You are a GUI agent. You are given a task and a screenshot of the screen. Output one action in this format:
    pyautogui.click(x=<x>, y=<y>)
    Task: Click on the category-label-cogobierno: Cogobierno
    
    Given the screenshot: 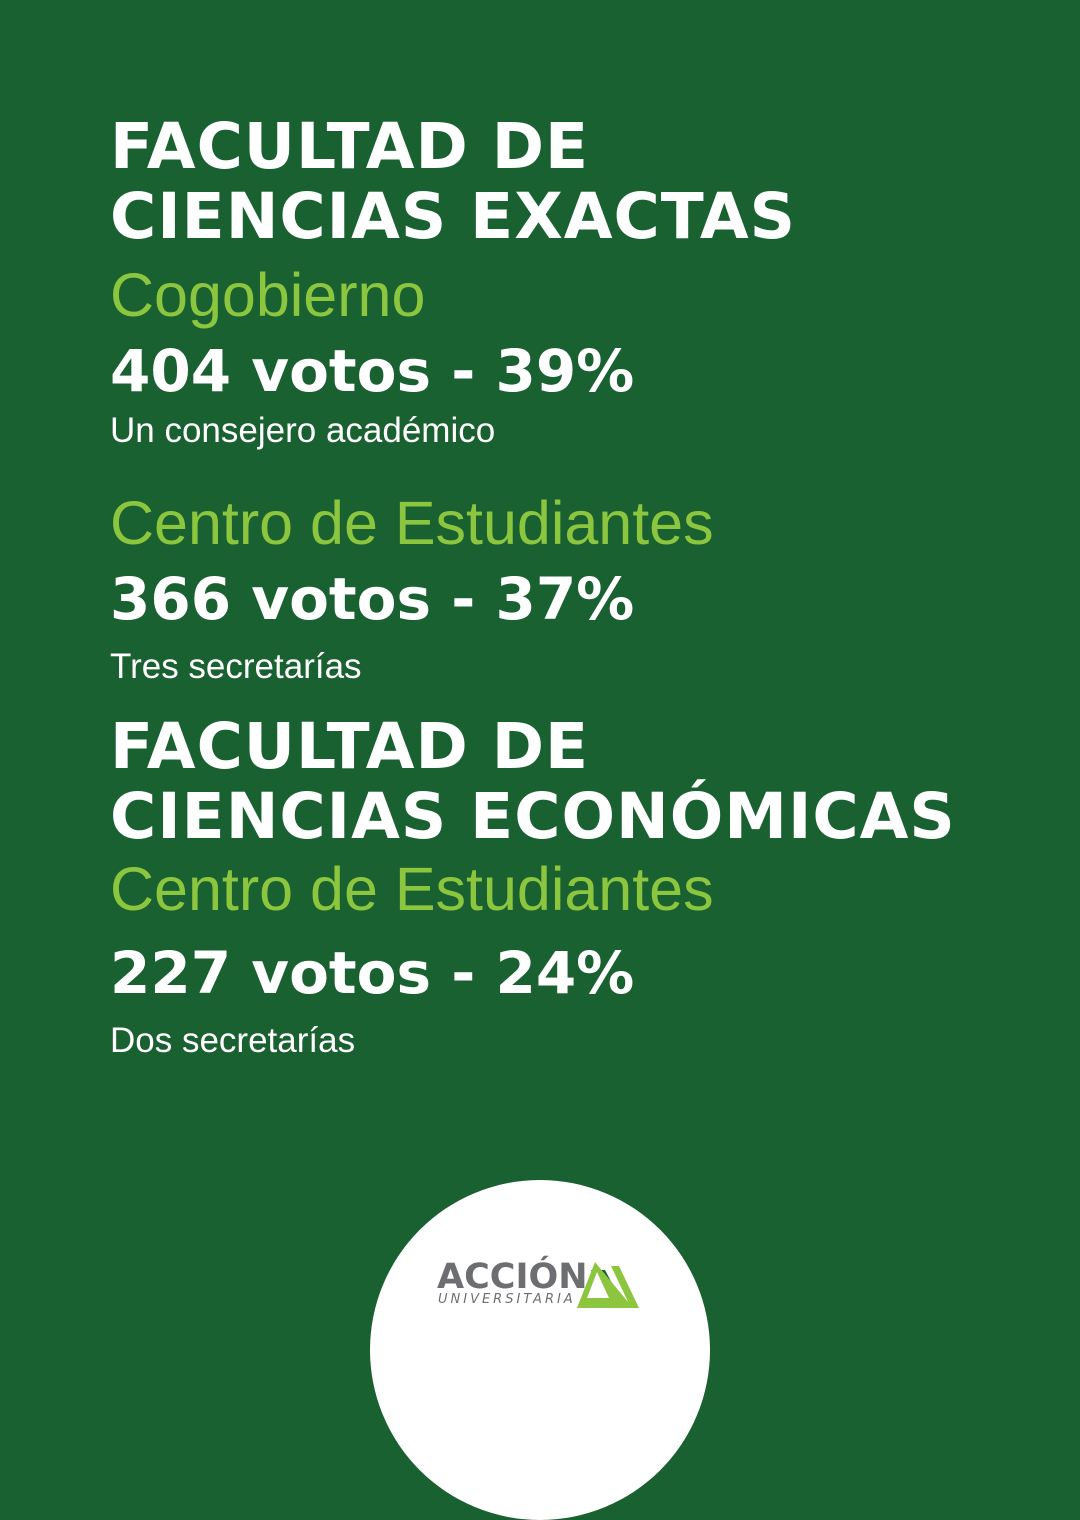 What is the action you would take?
    pyautogui.click(x=268, y=295)
    